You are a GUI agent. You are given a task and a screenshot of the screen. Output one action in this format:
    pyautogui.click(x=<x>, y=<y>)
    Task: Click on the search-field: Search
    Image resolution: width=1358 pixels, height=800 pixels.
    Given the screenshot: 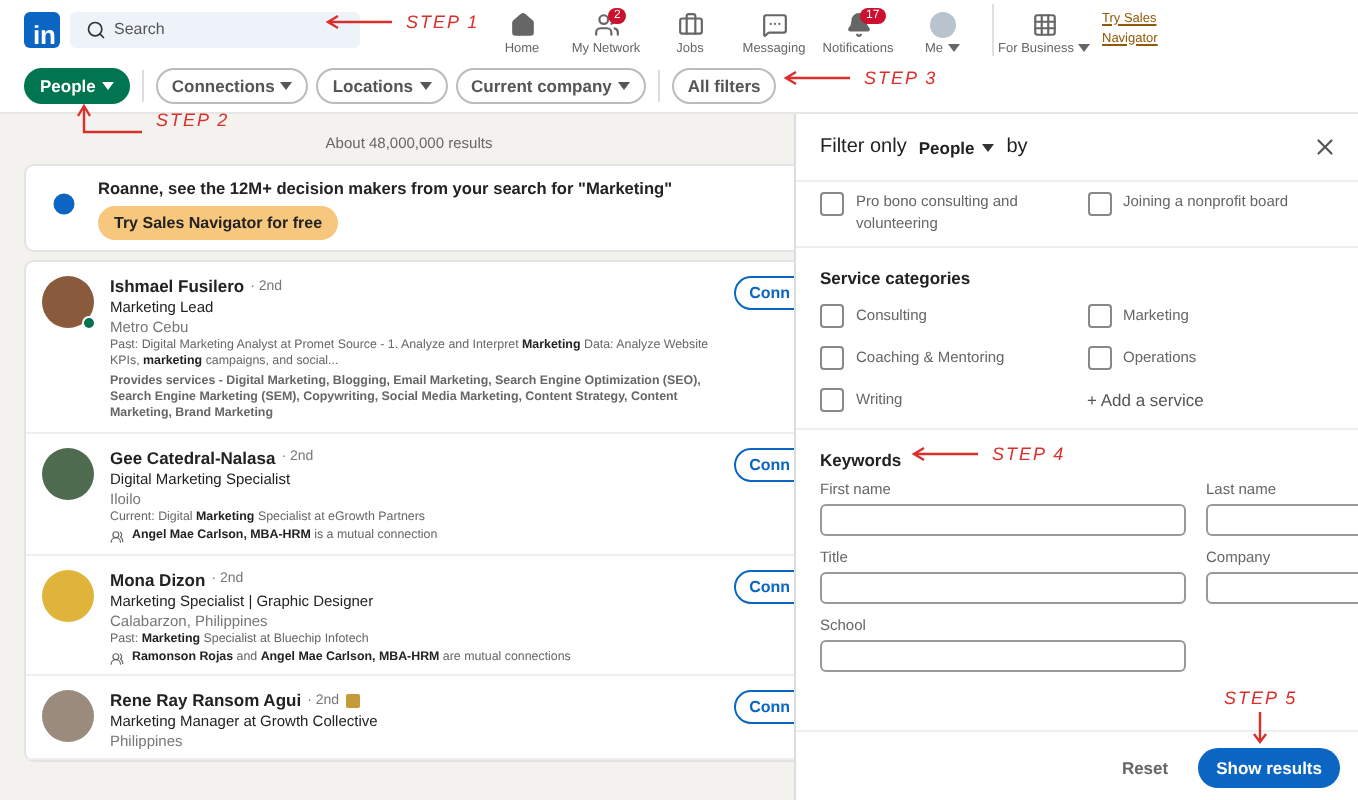 What is the action you would take?
    pyautogui.click(x=215, y=29)
    